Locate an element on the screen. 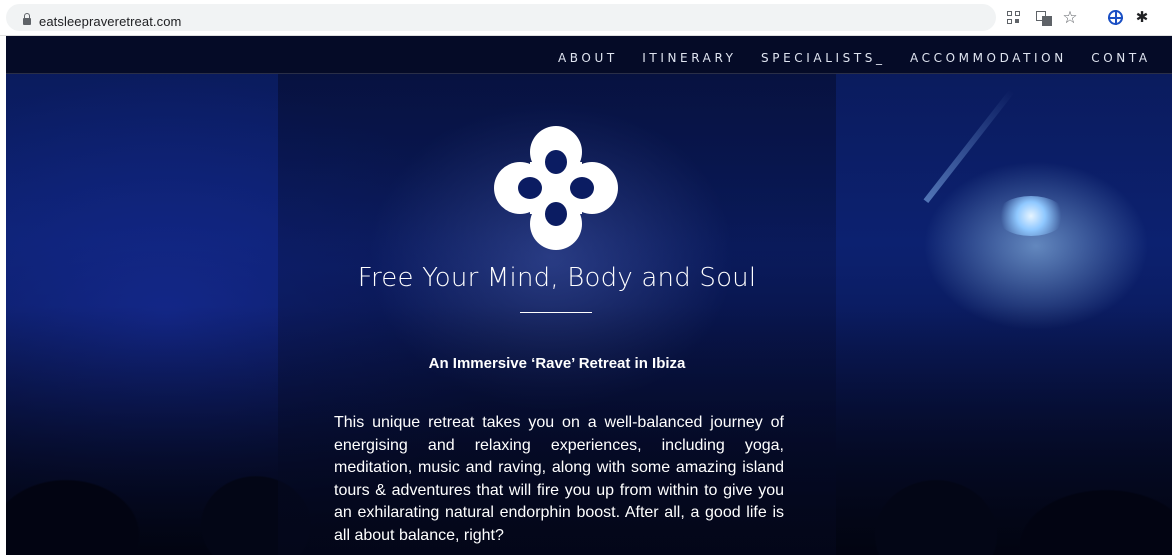  address-bar: eatsleepraveretreat.com is located at coordinates (501, 17).